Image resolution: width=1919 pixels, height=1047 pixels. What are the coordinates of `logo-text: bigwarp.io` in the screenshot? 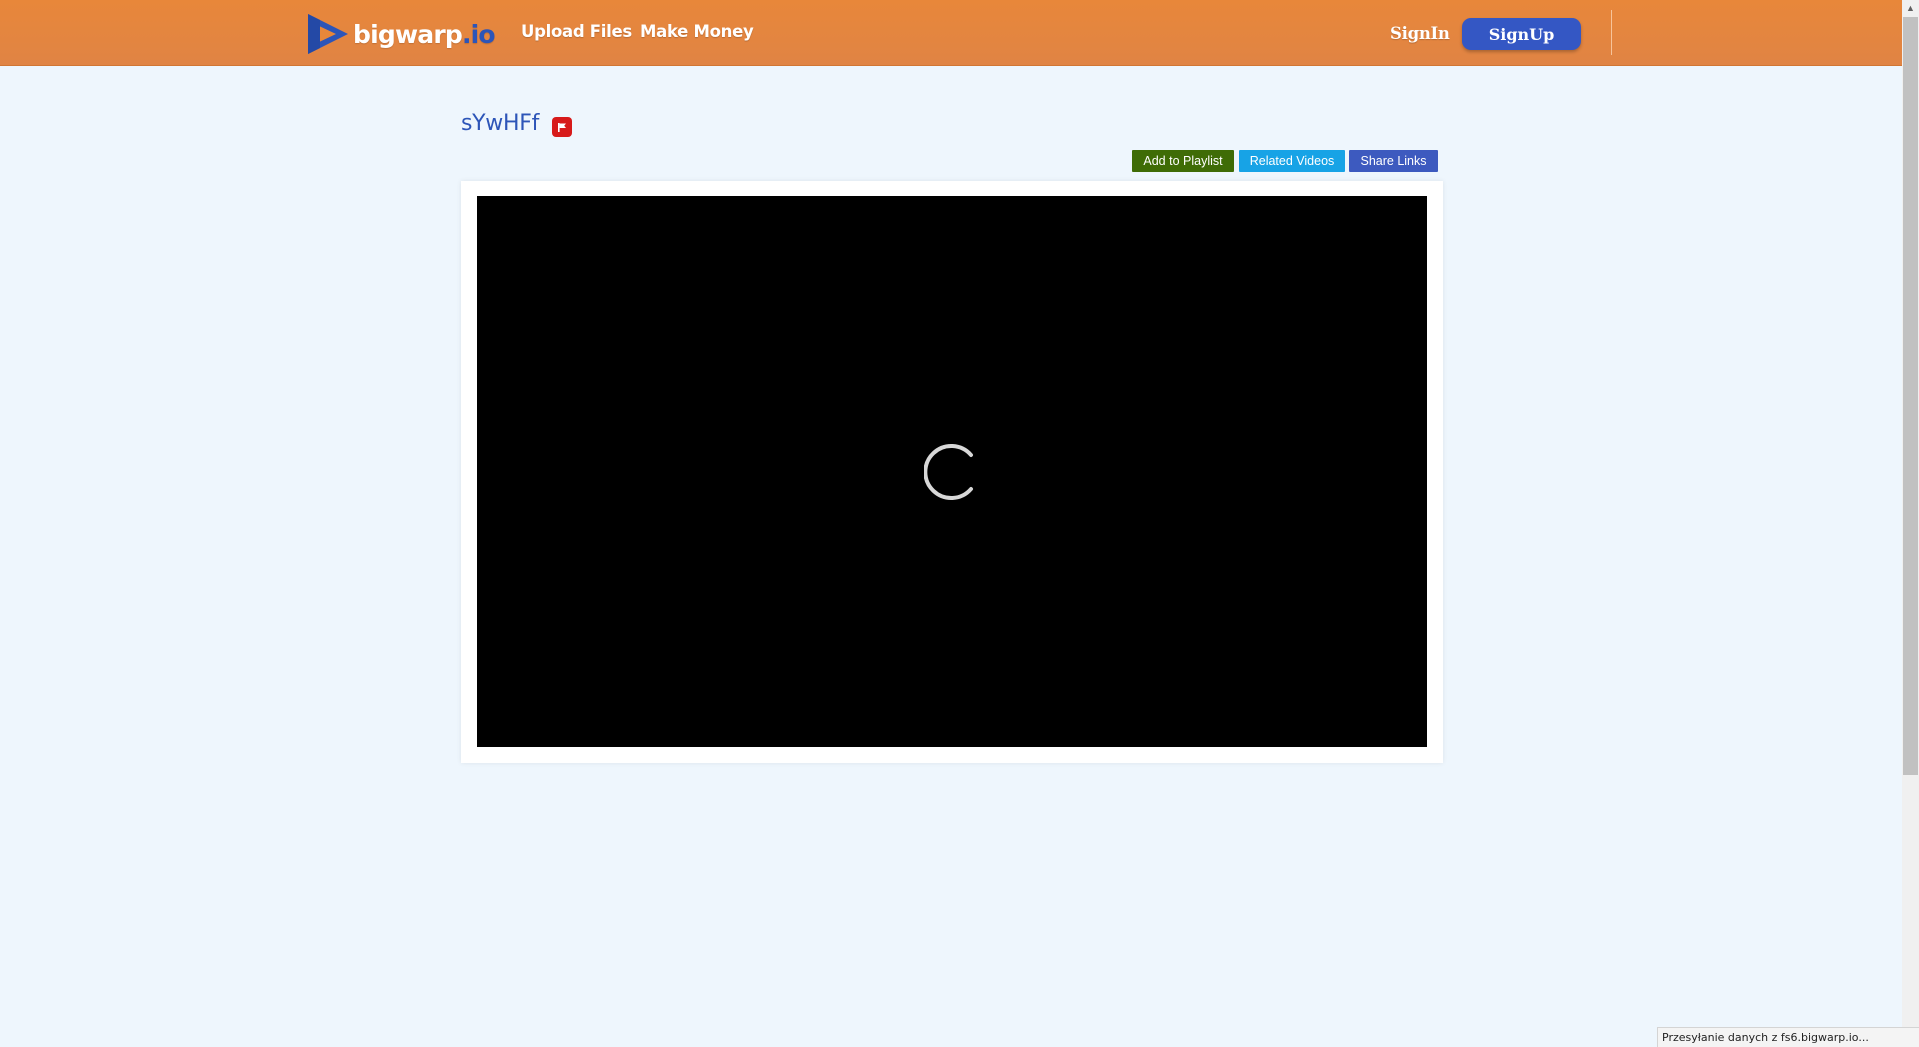 It's located at (424, 34).